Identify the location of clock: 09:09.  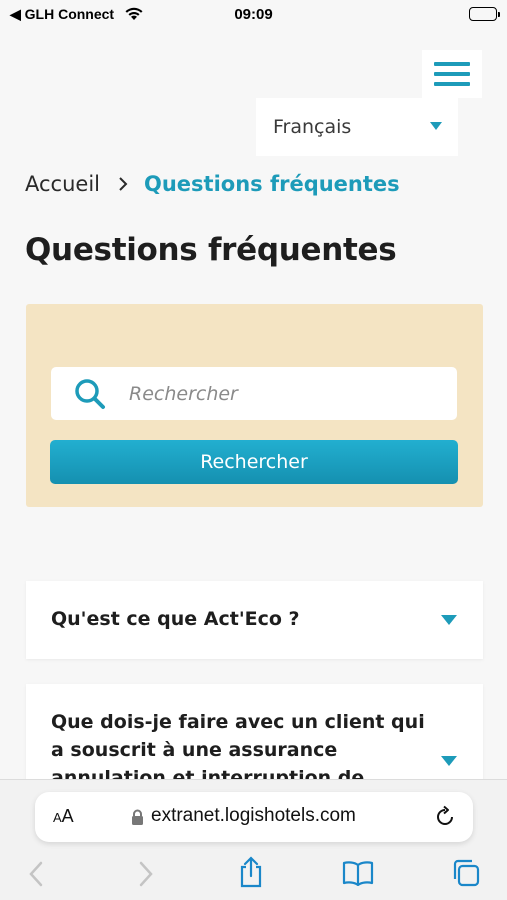
(253, 14).